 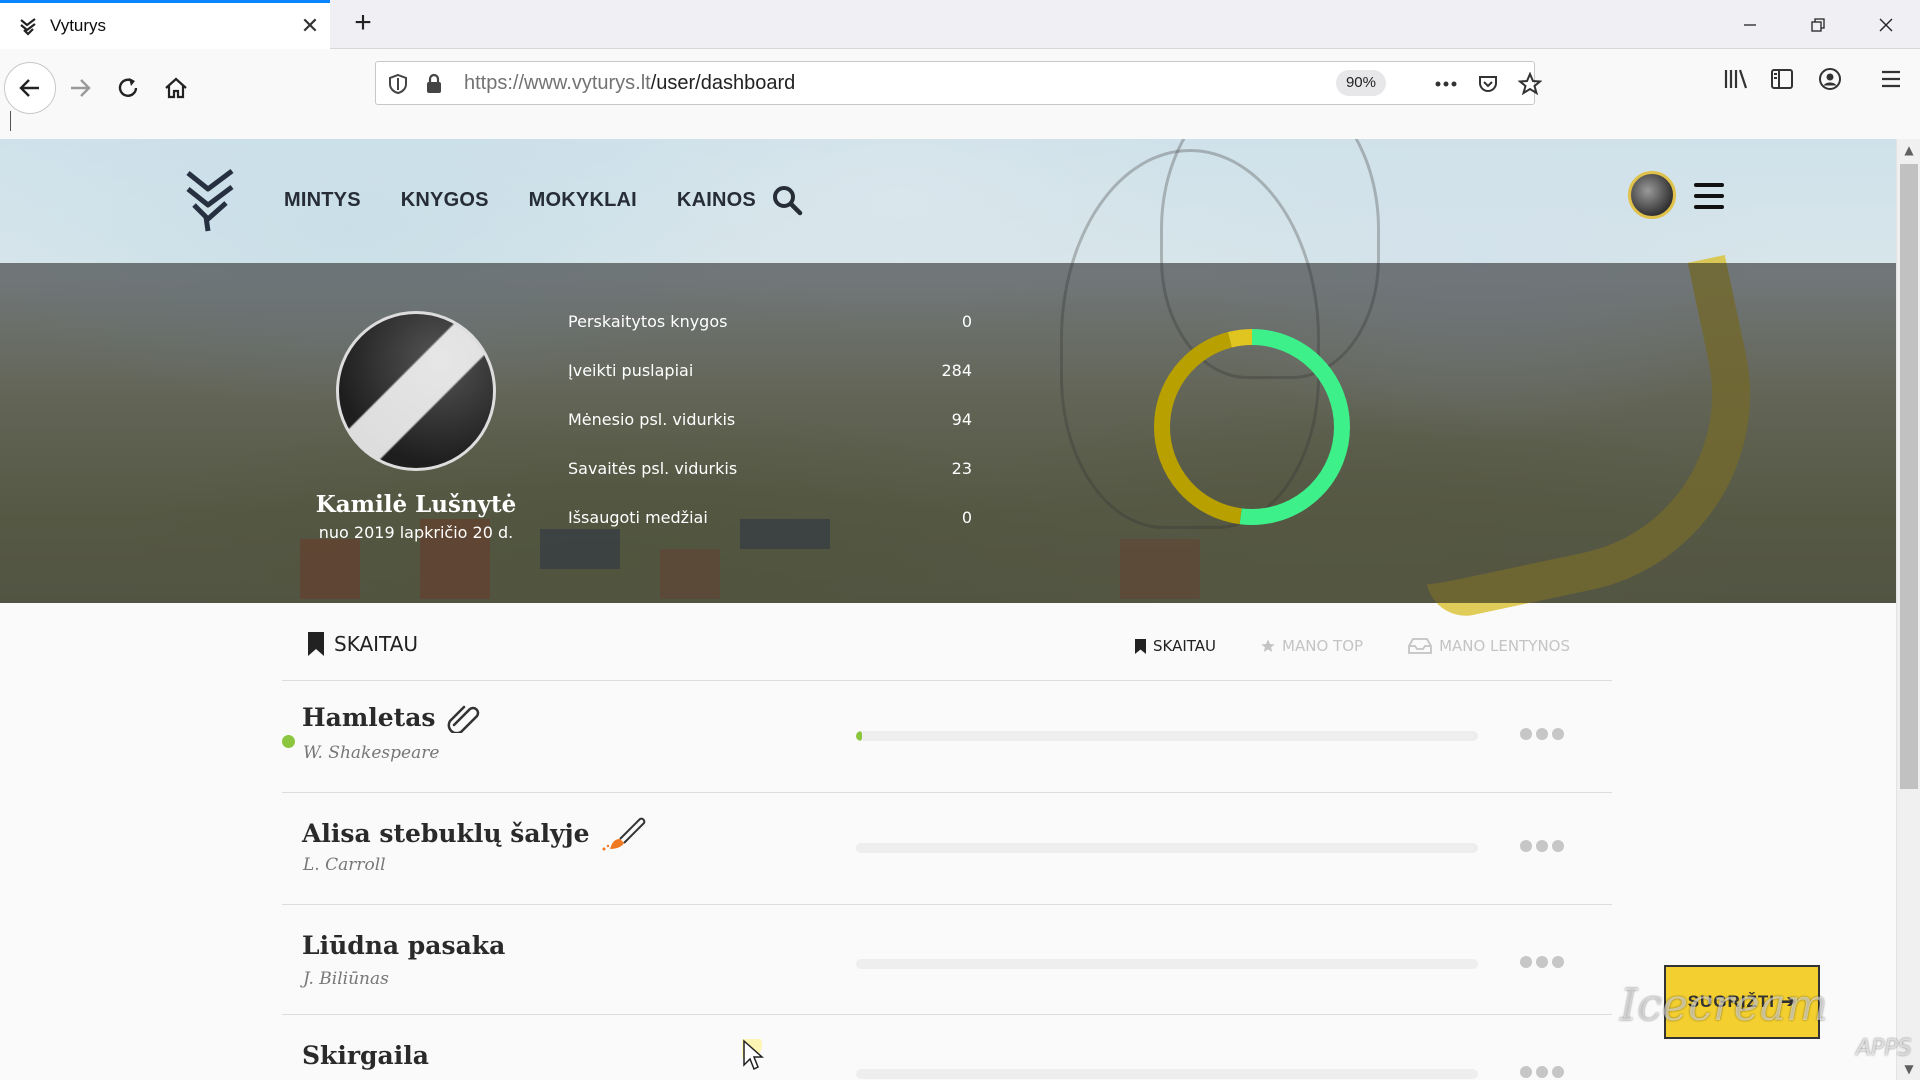 What do you see at coordinates (1709, 196) in the screenshot?
I see `site-menu-icon` at bounding box center [1709, 196].